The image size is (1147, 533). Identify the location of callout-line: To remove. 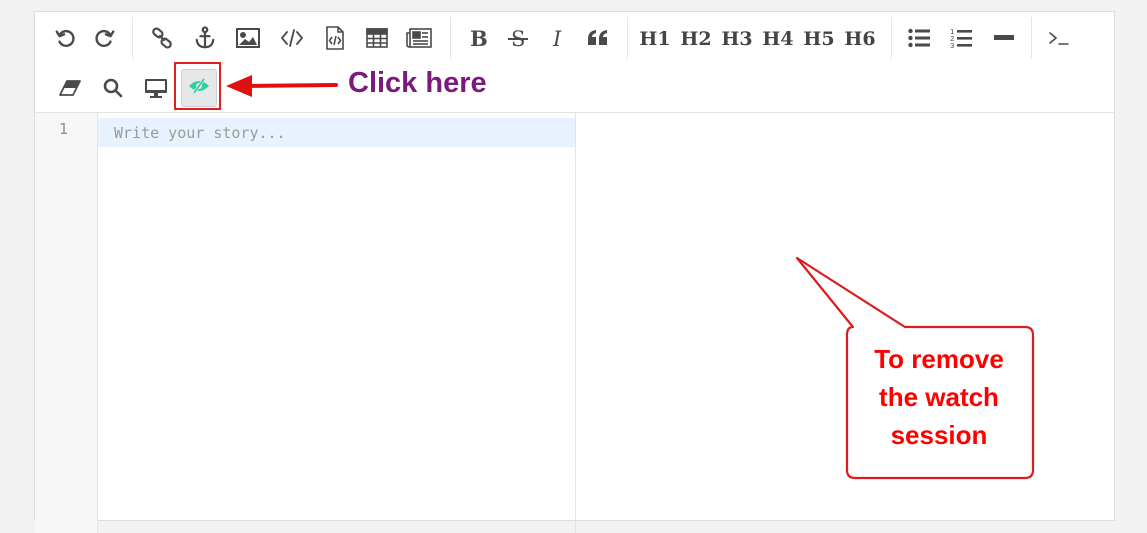
(939, 359).